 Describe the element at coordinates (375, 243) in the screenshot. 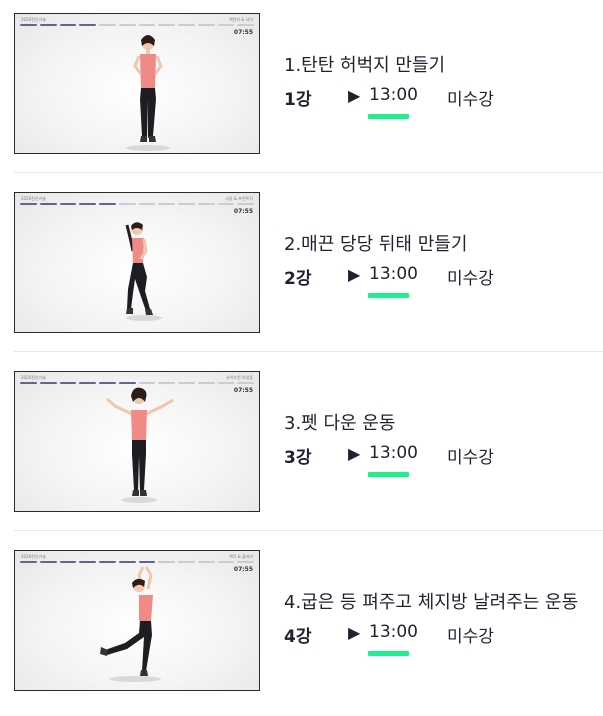

I see `lecture-title: 2.매끈 당당 뒤태 만들기` at that location.